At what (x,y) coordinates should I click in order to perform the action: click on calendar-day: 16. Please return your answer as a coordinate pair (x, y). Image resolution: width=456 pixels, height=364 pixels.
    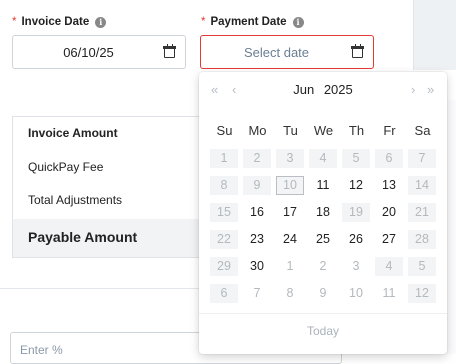
    Looking at the image, I should click on (257, 212).